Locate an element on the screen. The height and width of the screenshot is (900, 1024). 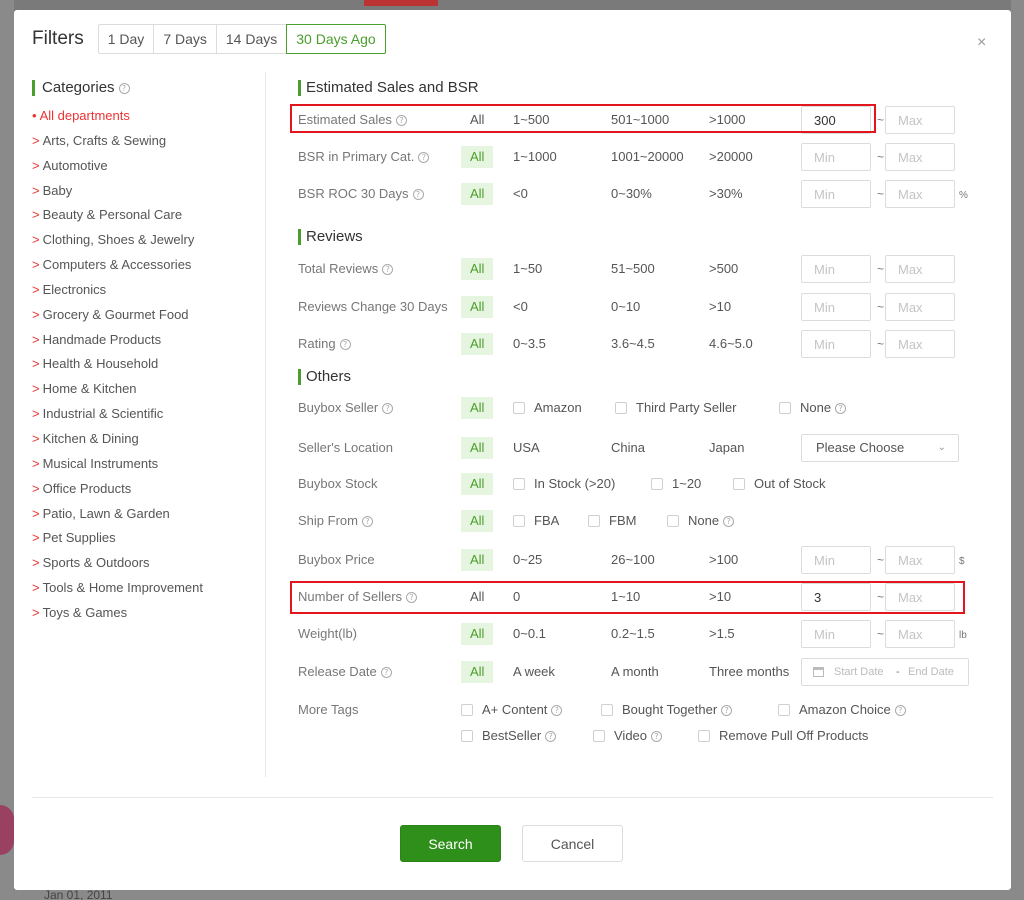
category-item: • All departments is located at coordinates (147, 116).